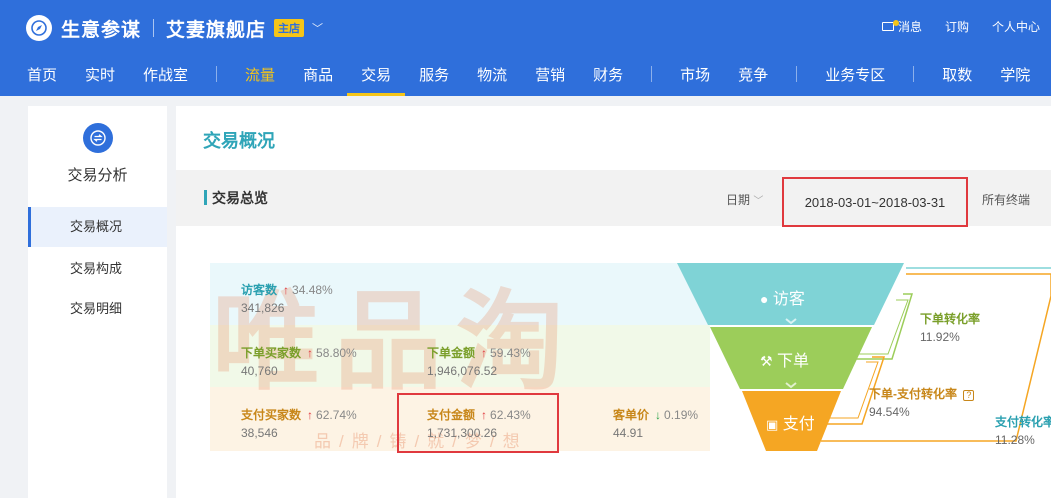 This screenshot has height=498, width=1051. Describe the element at coordinates (510, 353) in the screenshot. I see `metric-pct: 59.43%` at that location.